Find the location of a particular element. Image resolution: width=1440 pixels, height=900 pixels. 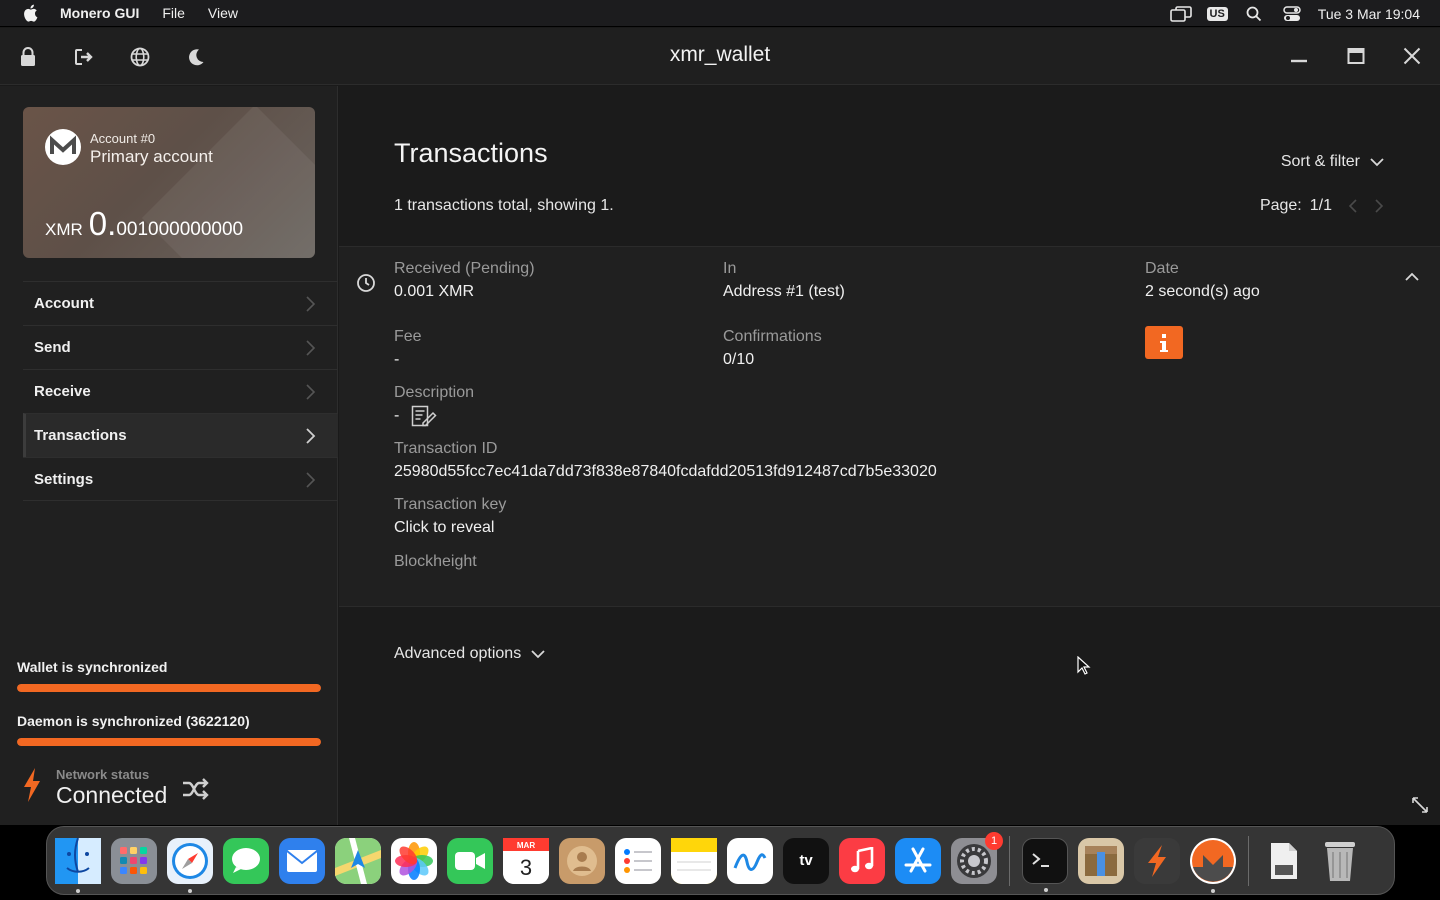

sidebar-item-label: Send is located at coordinates (52, 347).